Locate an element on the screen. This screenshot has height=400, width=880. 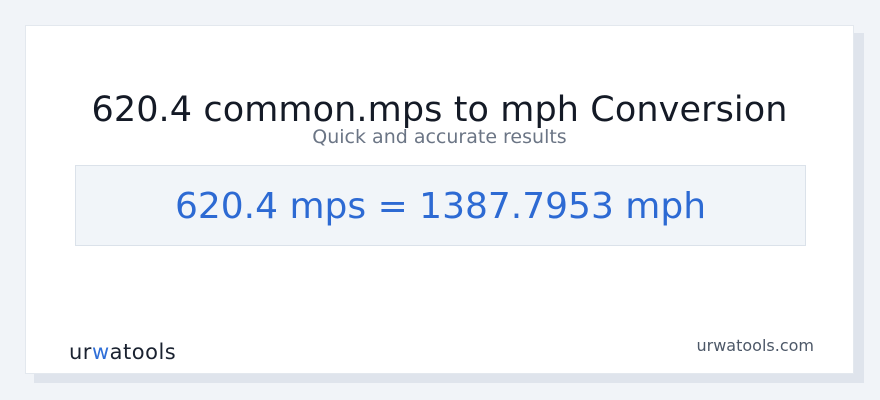
logo-text-end: atools is located at coordinates (143, 352).